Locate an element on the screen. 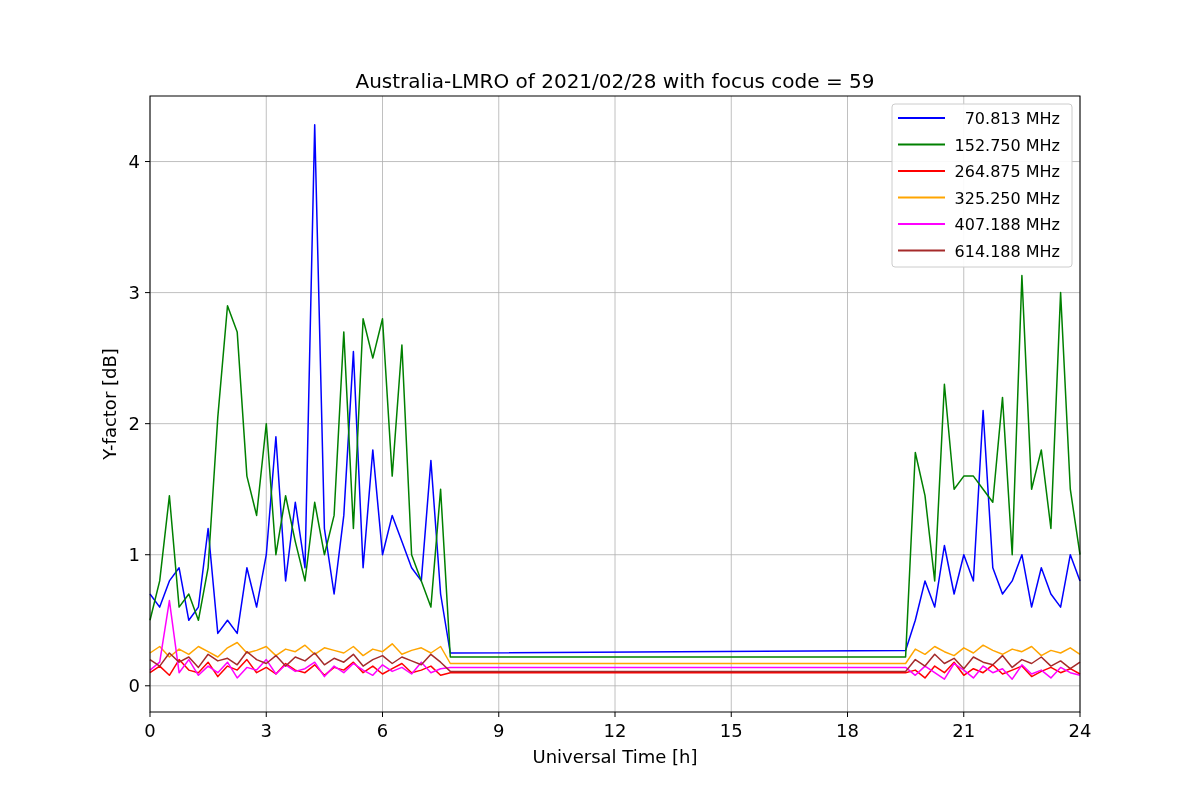 This screenshot has height=800, width=1200. x-axis-label: Universal Time [h] is located at coordinates (615, 756).